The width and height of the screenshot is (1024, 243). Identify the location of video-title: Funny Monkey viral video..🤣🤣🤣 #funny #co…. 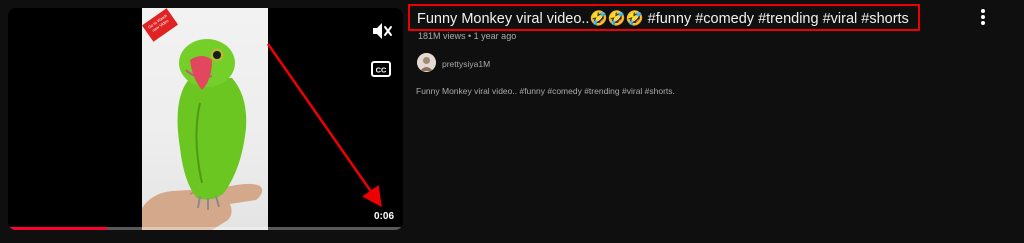
(663, 19).